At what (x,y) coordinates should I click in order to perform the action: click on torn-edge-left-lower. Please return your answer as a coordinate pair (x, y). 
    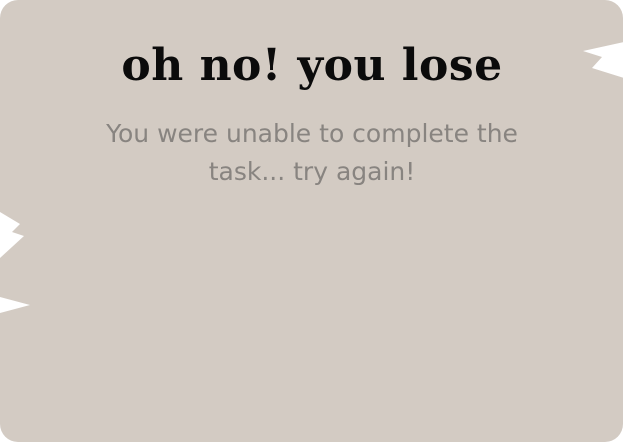
    Looking at the image, I should click on (15, 305).